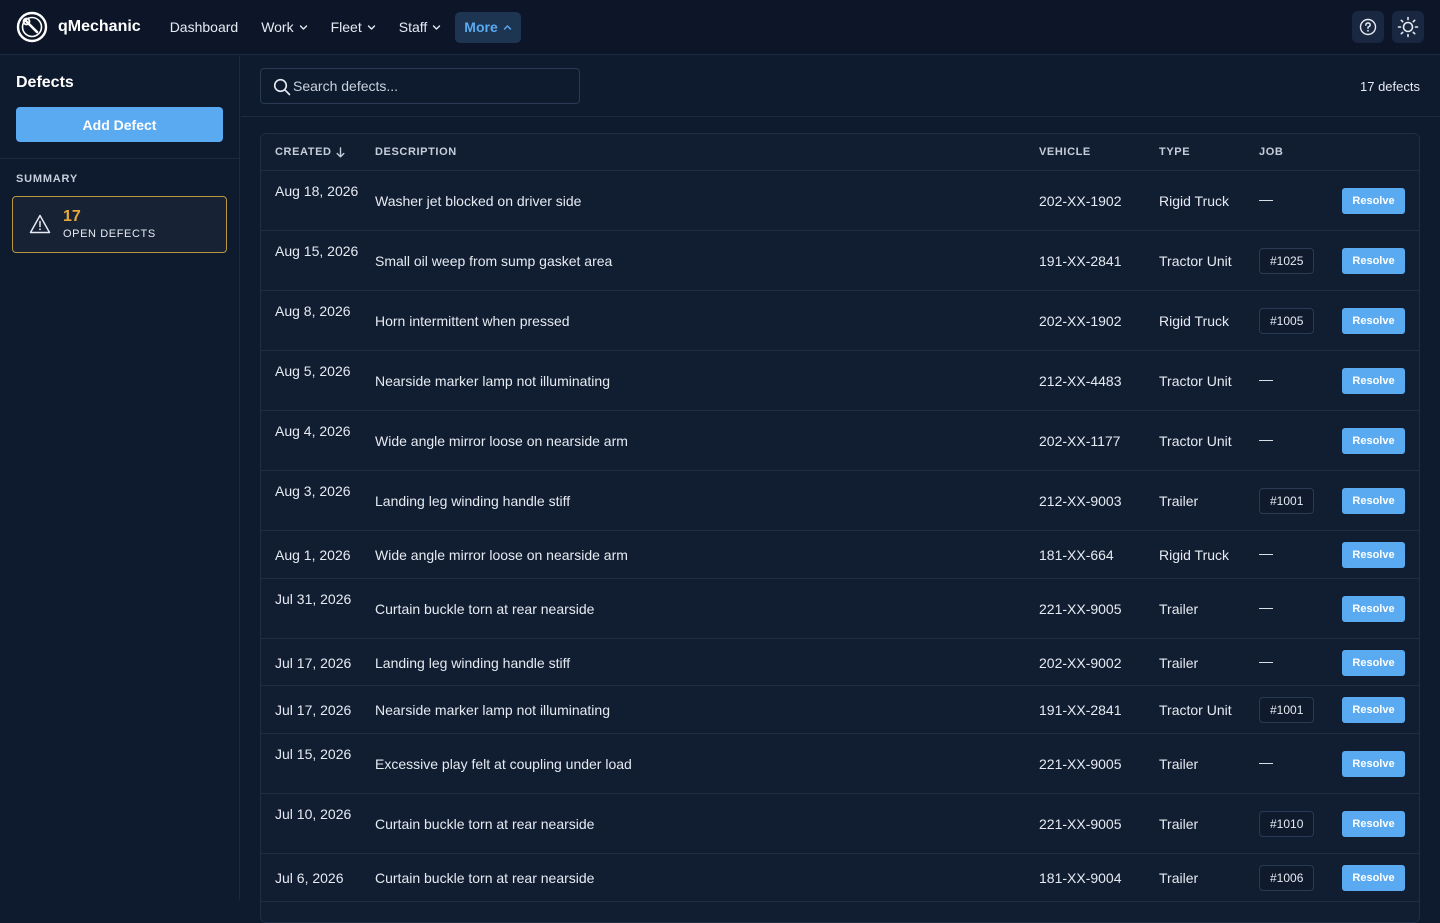  Describe the element at coordinates (313, 662) in the screenshot. I see `created-cell: Jul 17, 2026` at that location.